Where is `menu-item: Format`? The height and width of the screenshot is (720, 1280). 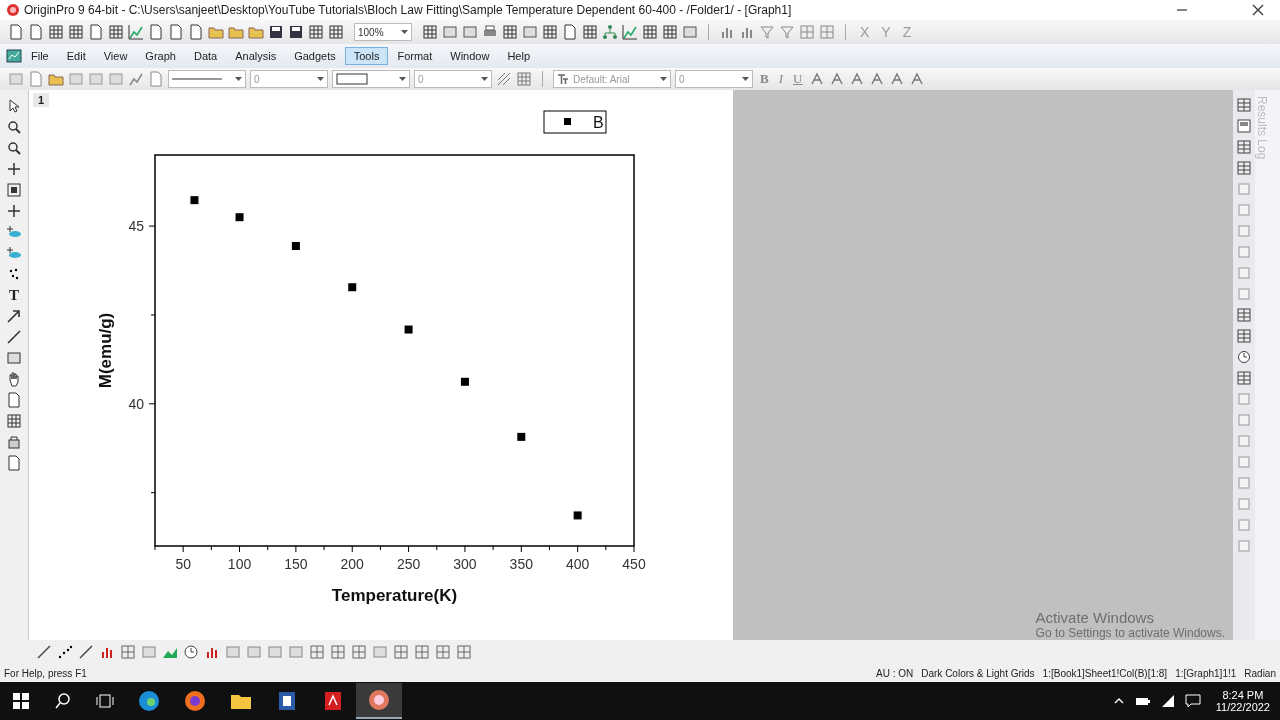 menu-item: Format is located at coordinates (415, 56).